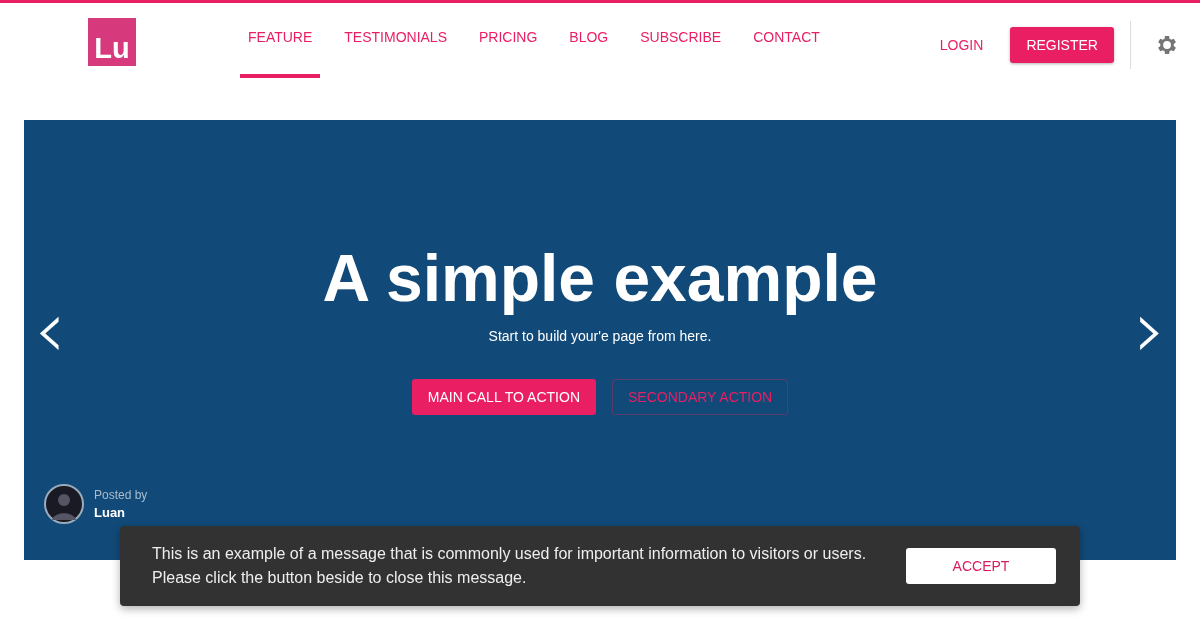 The width and height of the screenshot is (1200, 630). What do you see at coordinates (508, 39) in the screenshot?
I see `nav-link: PRICING` at bounding box center [508, 39].